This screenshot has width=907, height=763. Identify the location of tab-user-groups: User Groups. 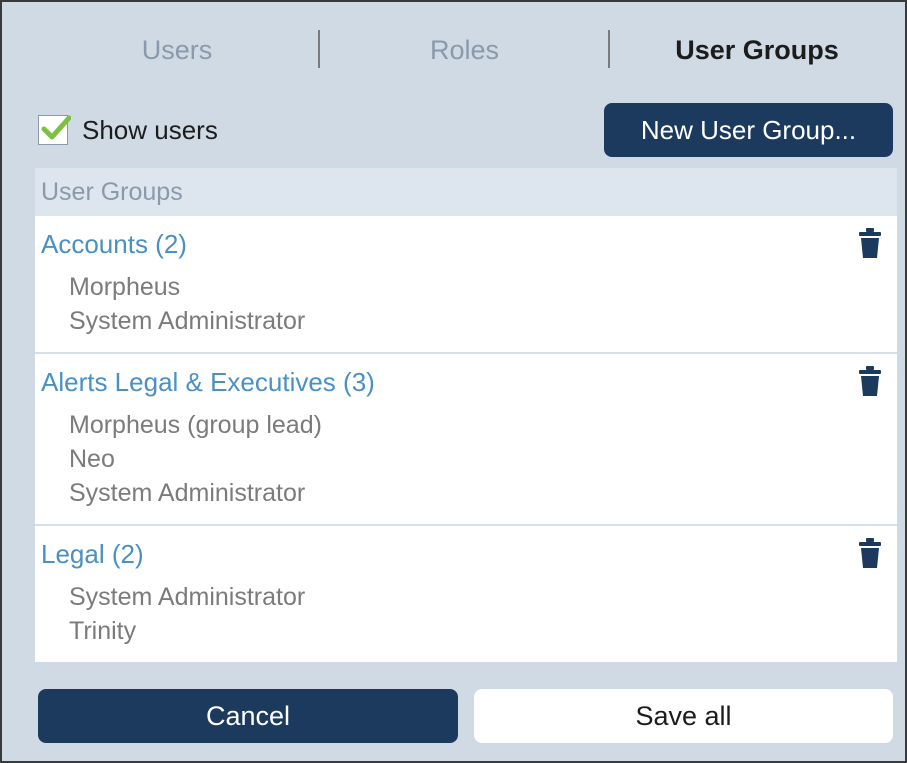
(757, 50).